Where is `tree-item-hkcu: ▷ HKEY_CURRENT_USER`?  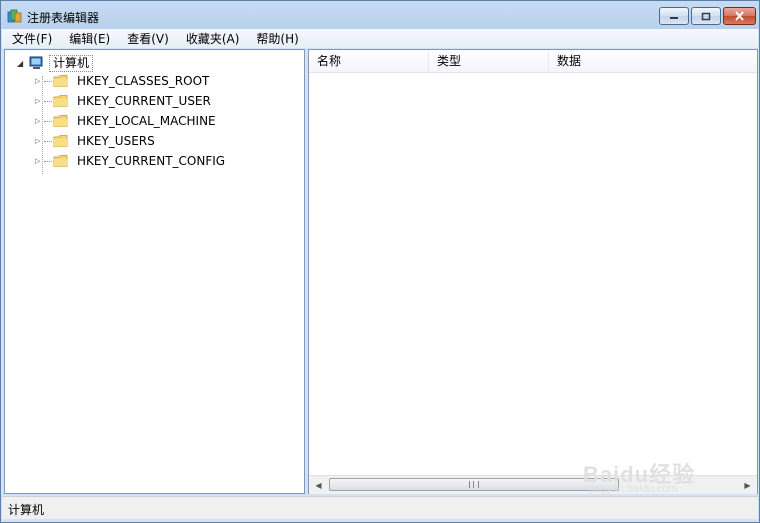
tree-item-hkcu: ▷ HKEY_CURRENT_USER is located at coordinates (123, 101).